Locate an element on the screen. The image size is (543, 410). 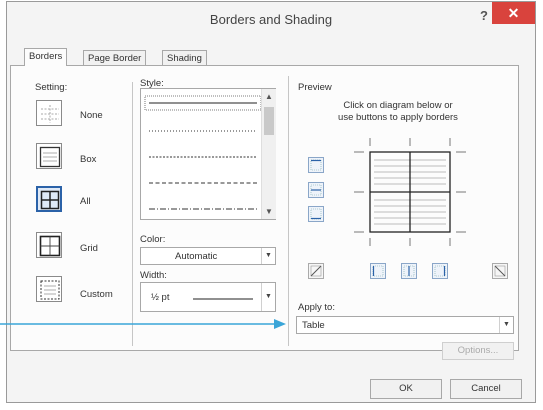
bottom-border-button is located at coordinates (316, 214).